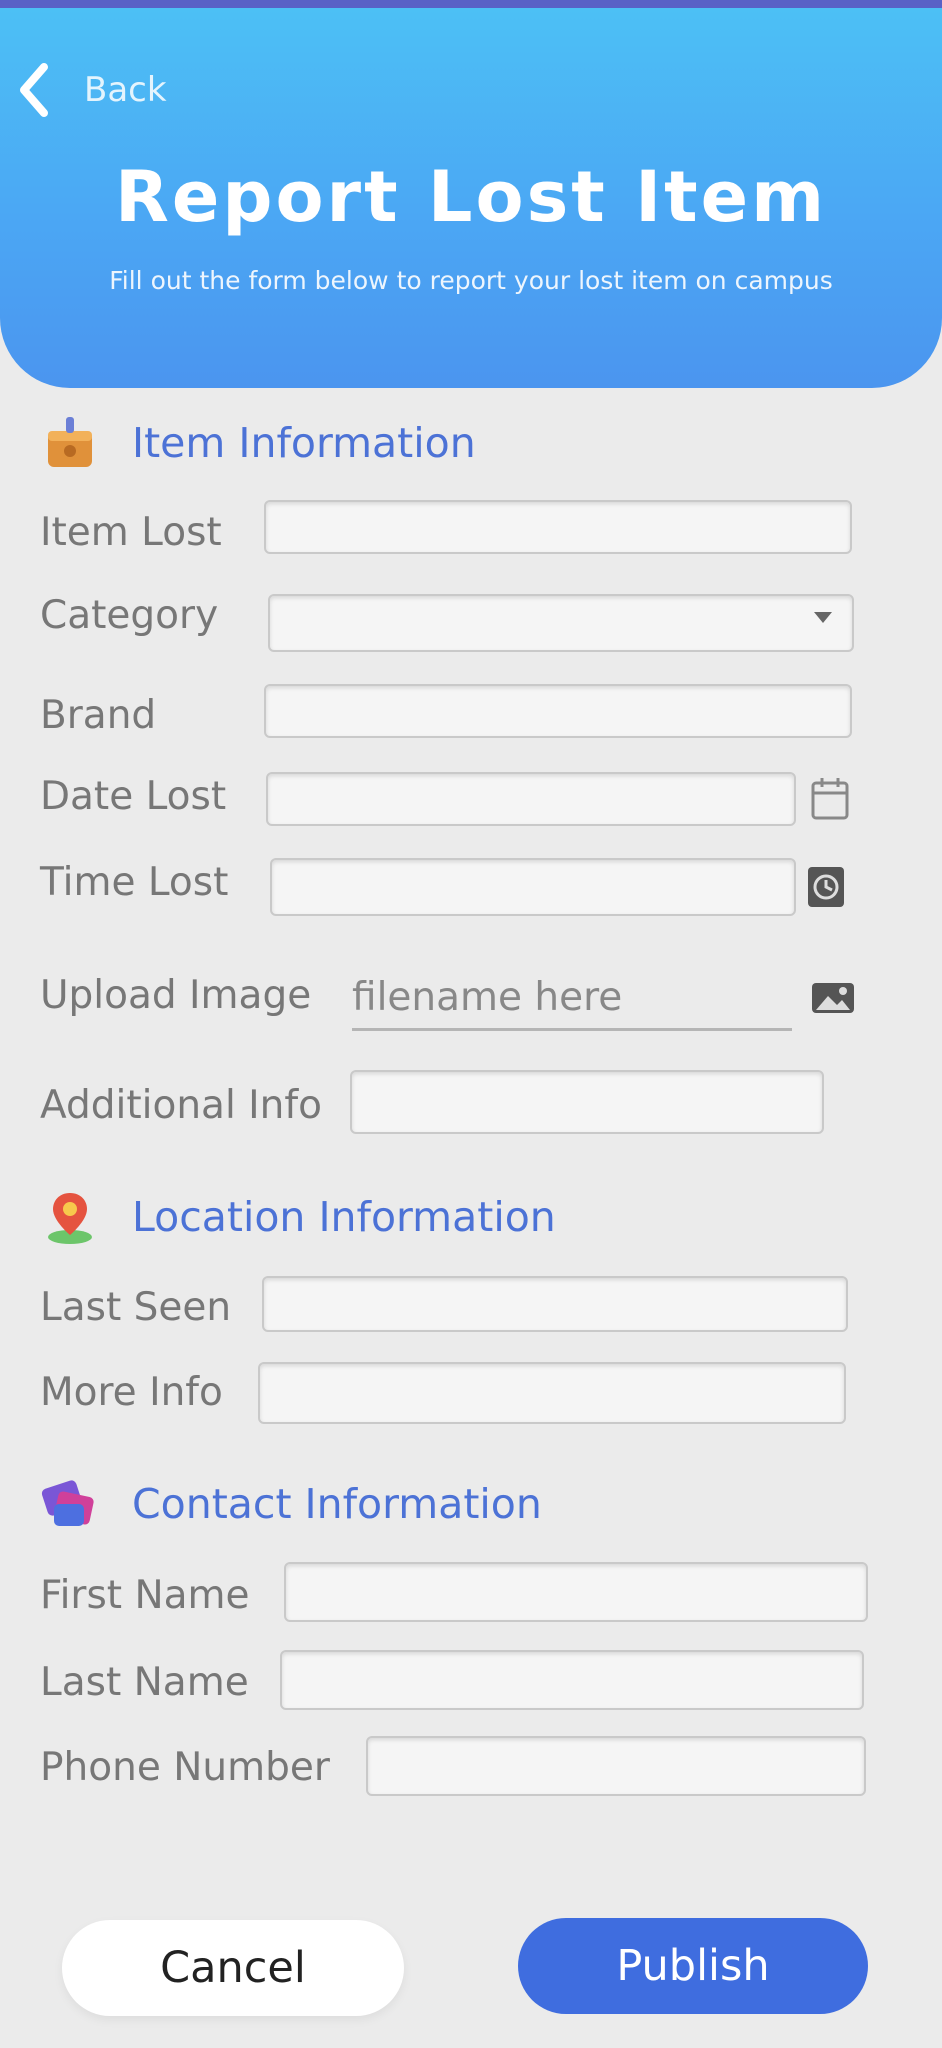 Image resolution: width=942 pixels, height=2048 pixels. Describe the element at coordinates (826, 887) in the screenshot. I see `clock-icon` at that location.